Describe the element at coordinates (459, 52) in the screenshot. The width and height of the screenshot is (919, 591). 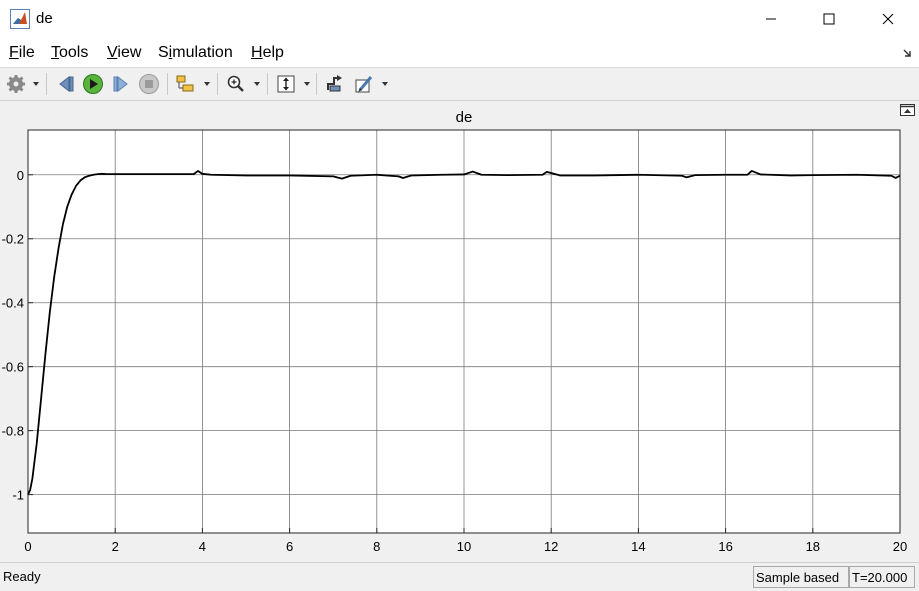
I see `menu-bar: File Tools View Simulation Help` at that location.